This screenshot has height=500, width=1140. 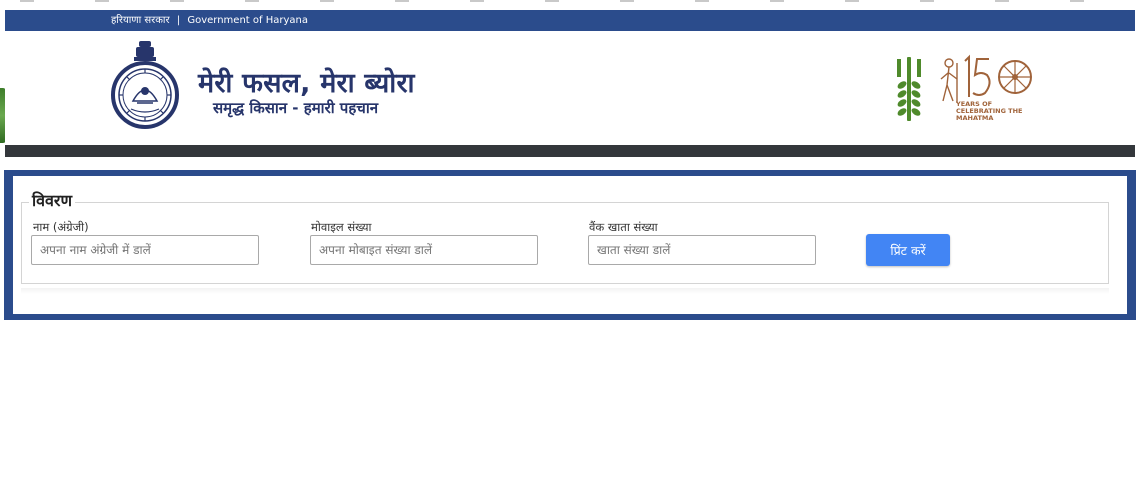 What do you see at coordinates (424, 250) in the screenshot?
I see `mobile-number-input` at bounding box center [424, 250].